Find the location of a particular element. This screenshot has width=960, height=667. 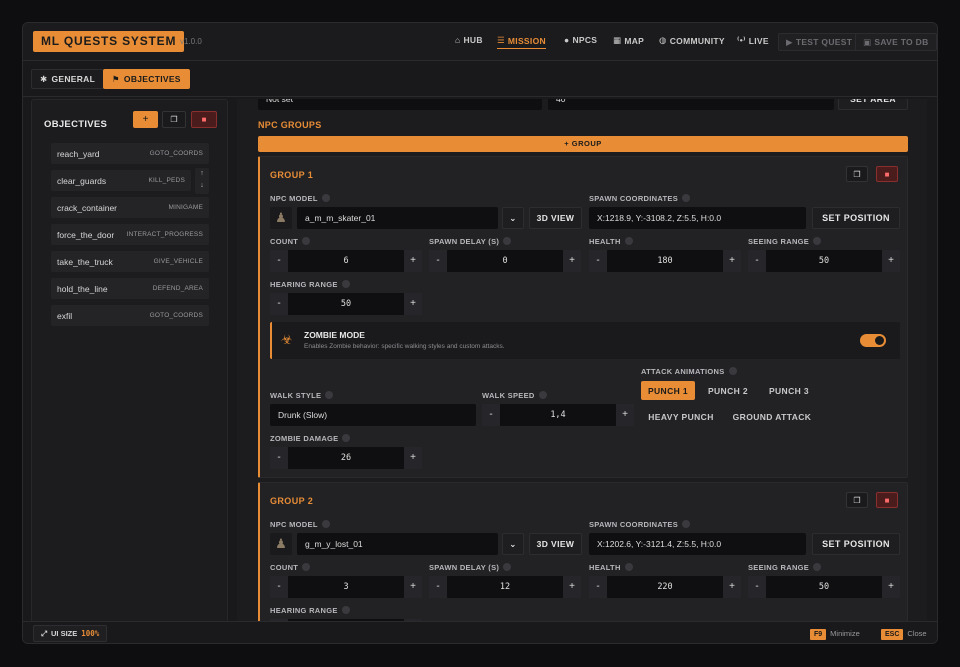

copy-icon: ❐ is located at coordinates (857, 500).